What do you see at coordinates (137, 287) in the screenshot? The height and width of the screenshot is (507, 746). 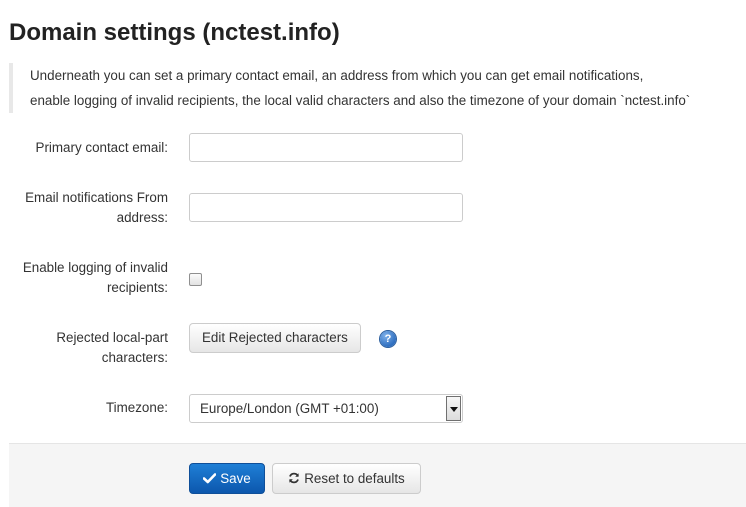 I see `log-invalid-label-line-2: recipients:` at bounding box center [137, 287].